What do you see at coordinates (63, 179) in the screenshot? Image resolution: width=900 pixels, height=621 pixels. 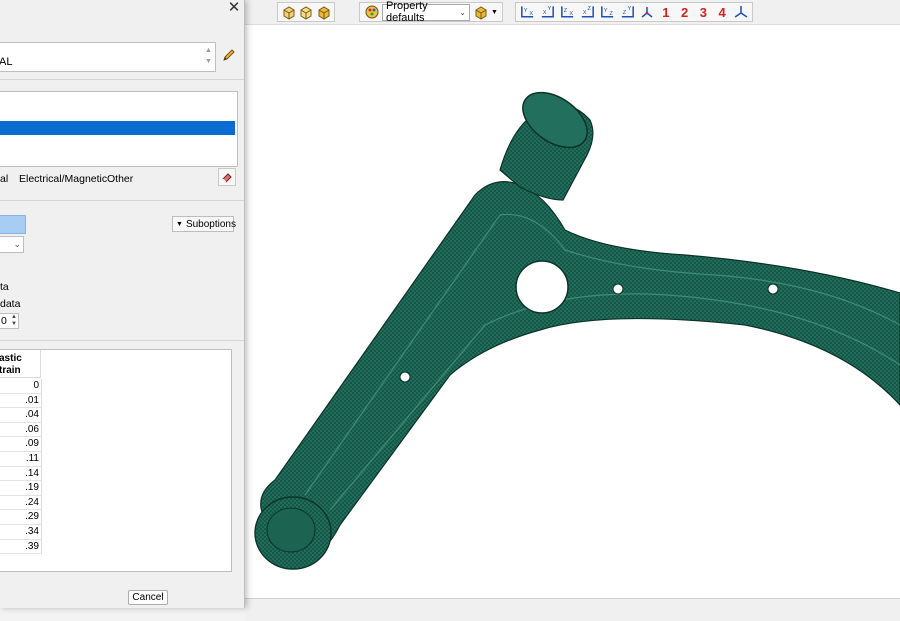 I see `menu-electrical-magnetic: Electrical/Magnetic` at bounding box center [63, 179].